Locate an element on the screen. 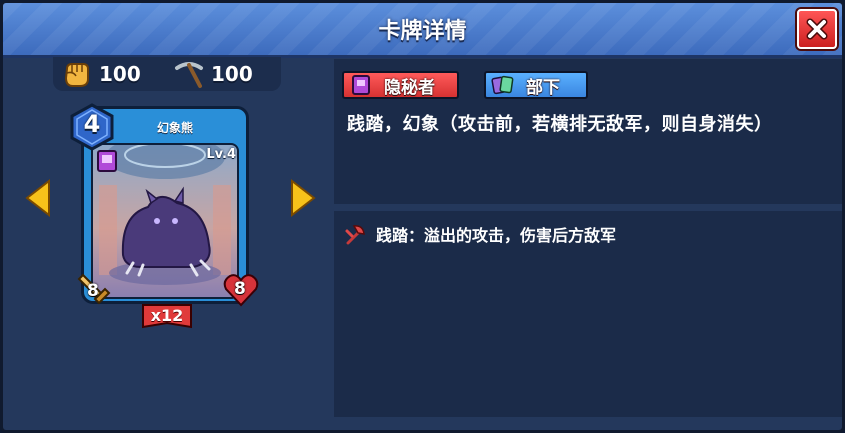 This screenshot has height=433, width=845. resource-mining: 100 is located at coordinates (213, 74).